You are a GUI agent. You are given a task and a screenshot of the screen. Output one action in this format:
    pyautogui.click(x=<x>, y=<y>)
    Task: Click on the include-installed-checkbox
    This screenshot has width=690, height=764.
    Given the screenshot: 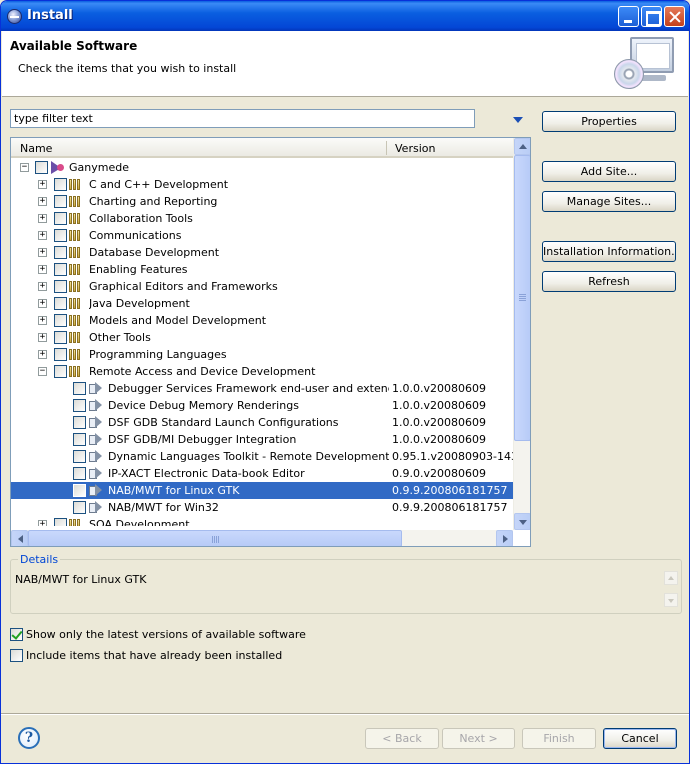 What is the action you would take?
    pyautogui.click(x=16, y=655)
    